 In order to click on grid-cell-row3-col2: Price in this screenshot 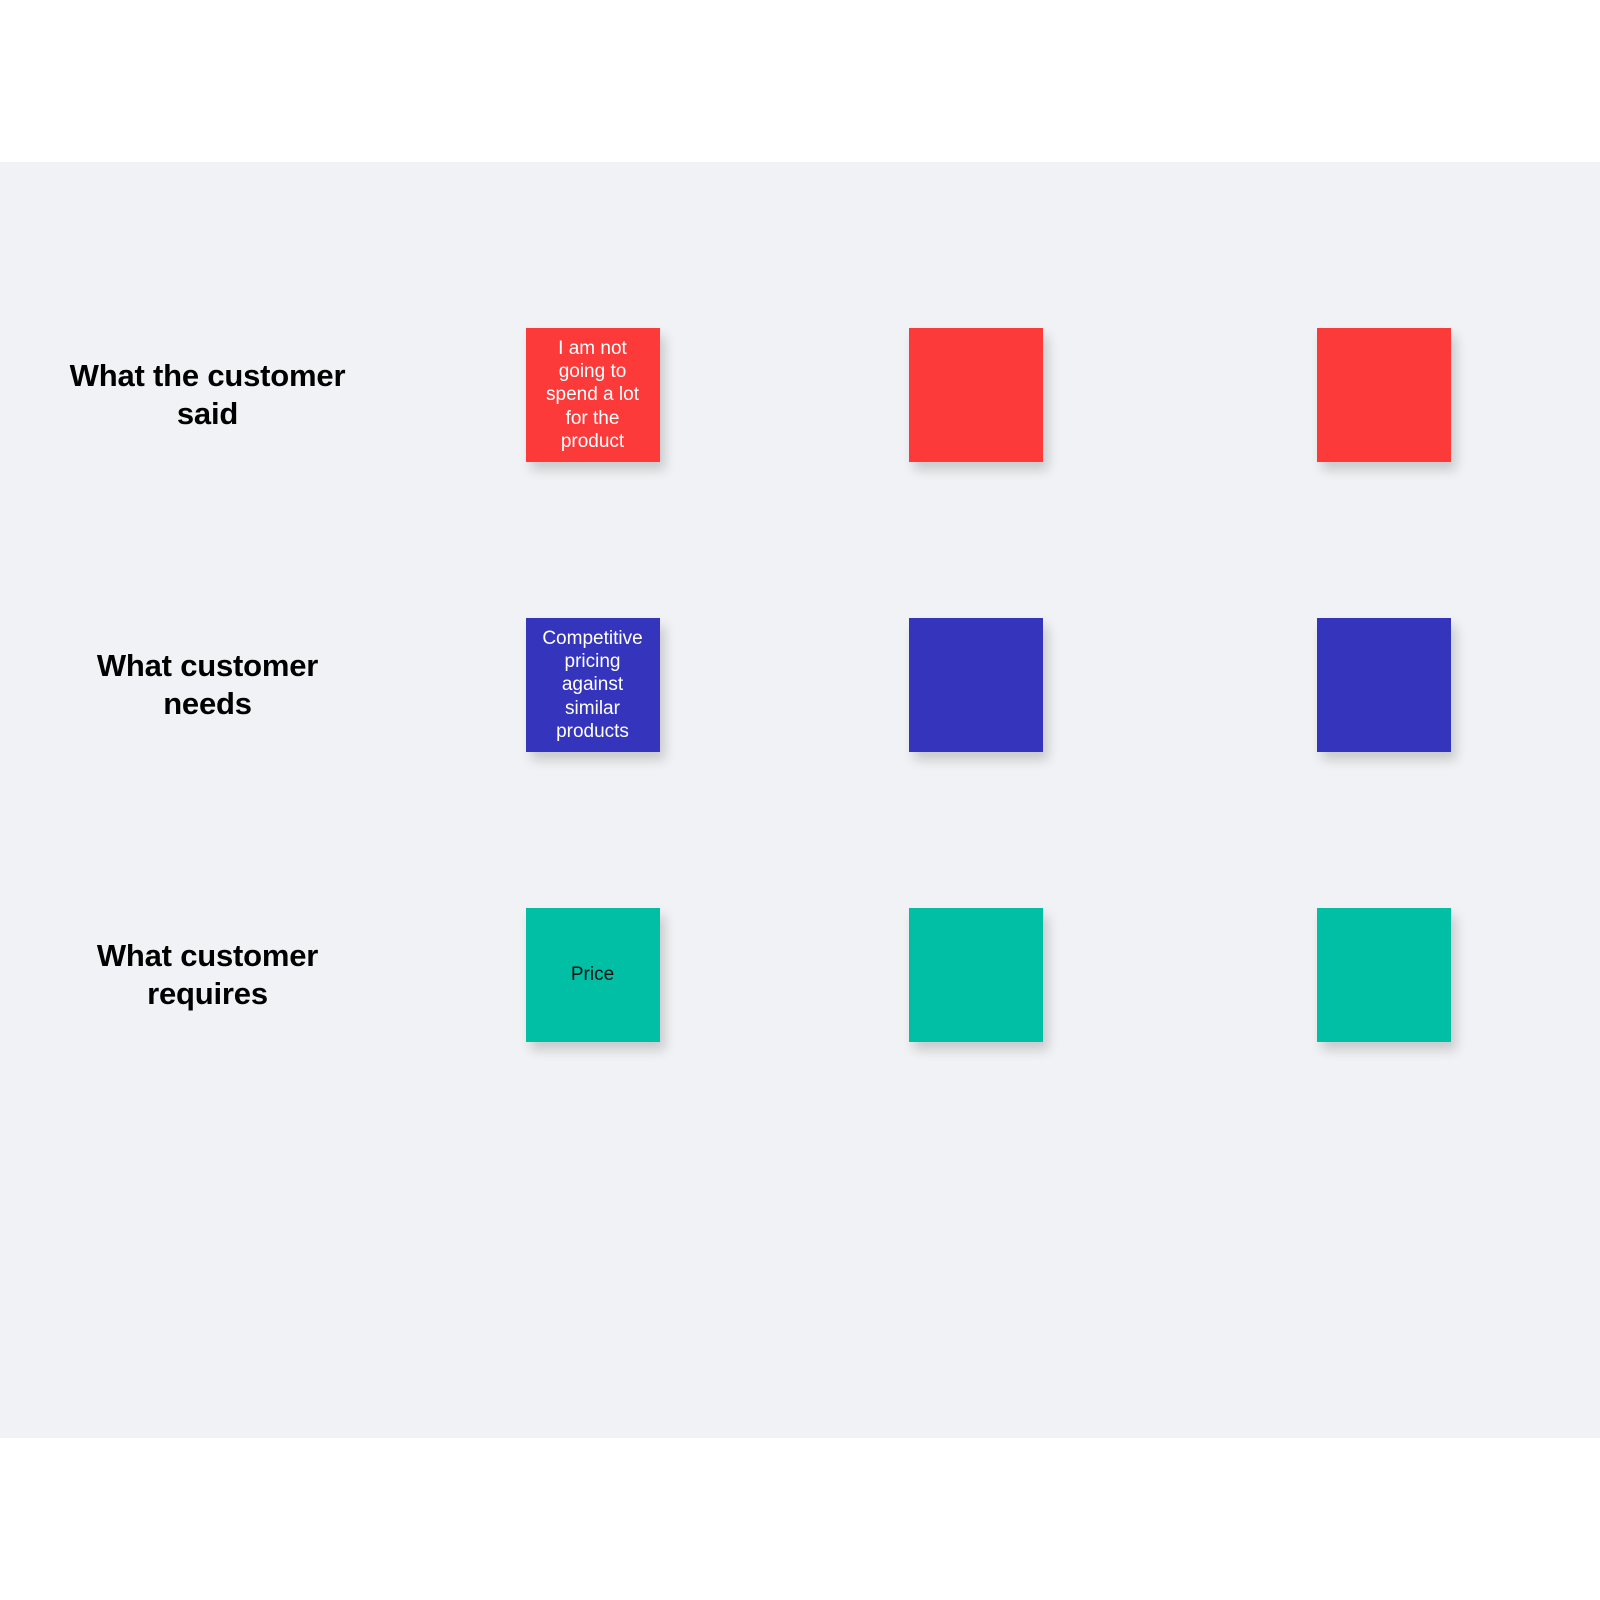, I will do `click(592, 975)`.